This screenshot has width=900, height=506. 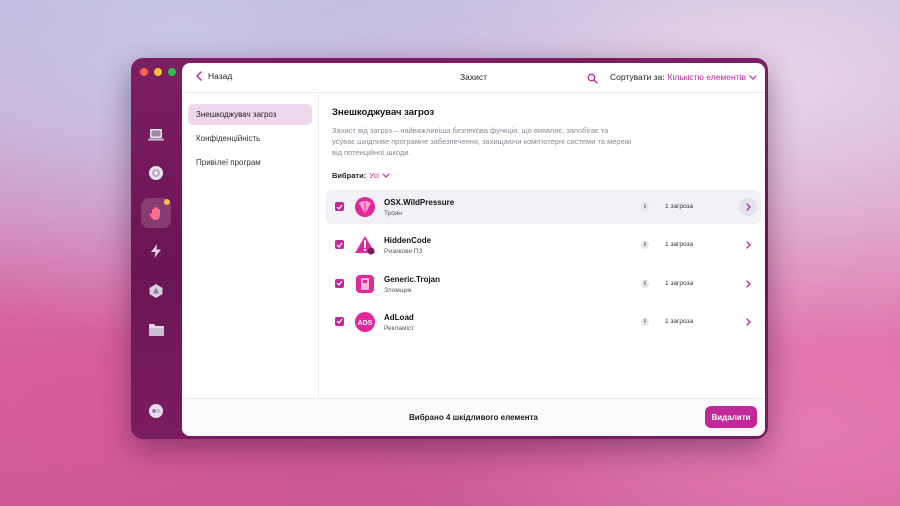 I want to click on ads-icon: ADS, so click(x=365, y=321).